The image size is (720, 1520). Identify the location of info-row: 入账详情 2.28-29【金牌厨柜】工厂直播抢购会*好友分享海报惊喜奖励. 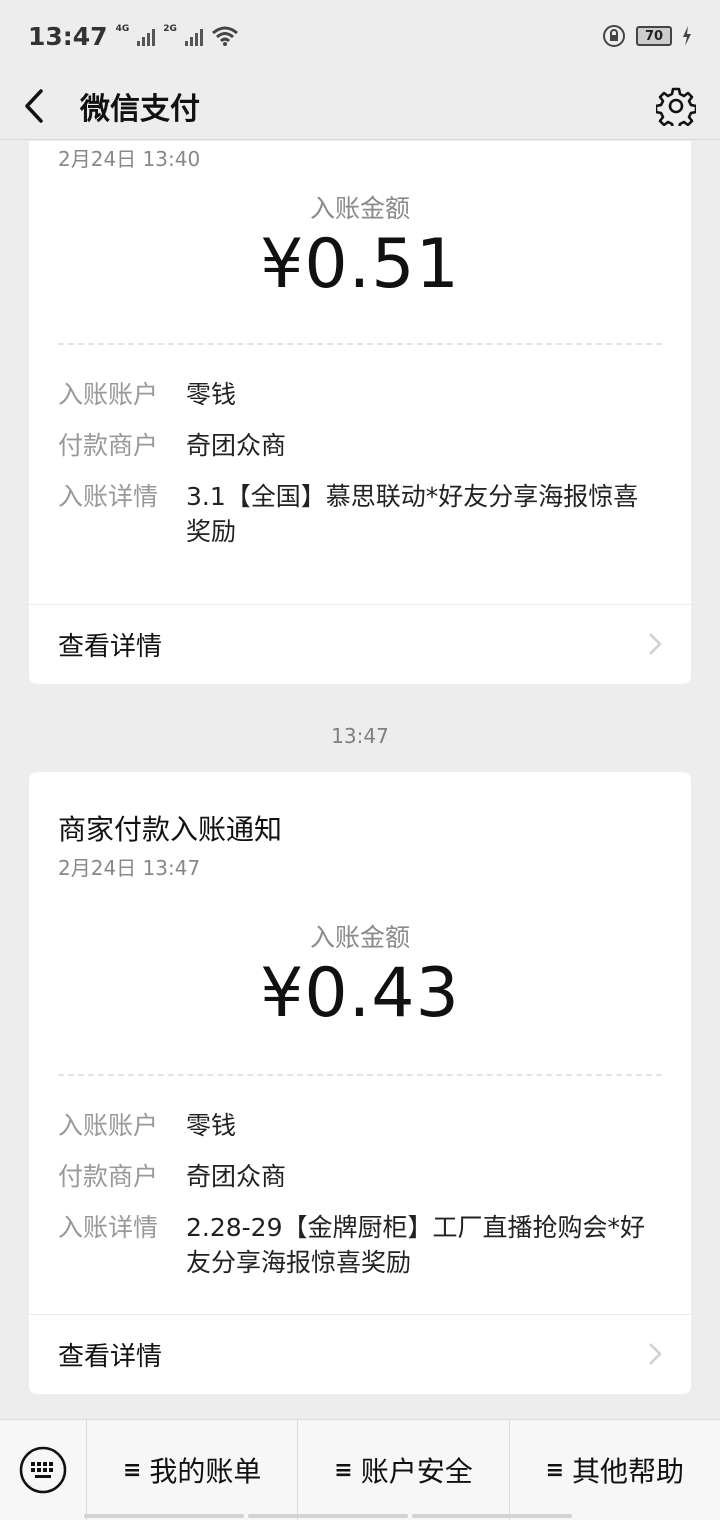
(354, 1245).